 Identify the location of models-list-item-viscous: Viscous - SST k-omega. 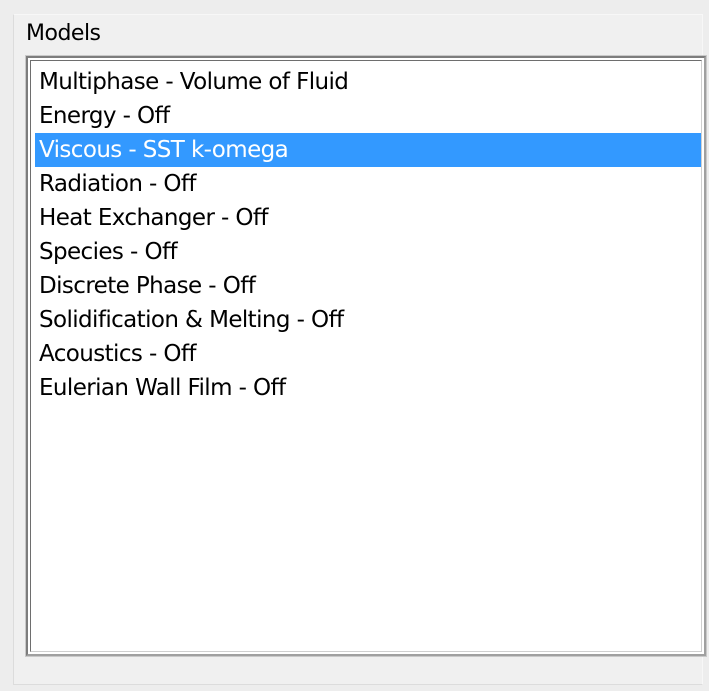
(368, 150).